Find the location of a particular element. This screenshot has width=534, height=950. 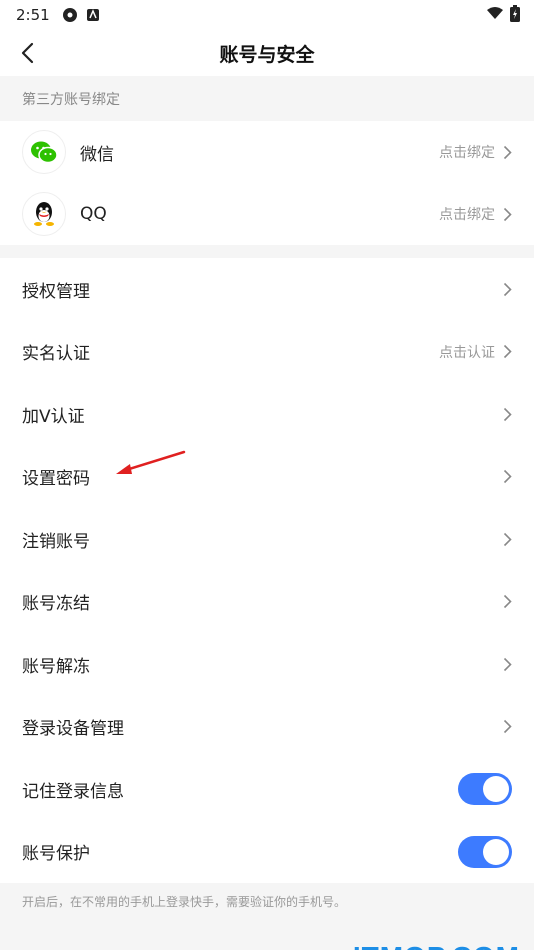

watermark-logo: ITMOP.COM is located at coordinates (436, 945).